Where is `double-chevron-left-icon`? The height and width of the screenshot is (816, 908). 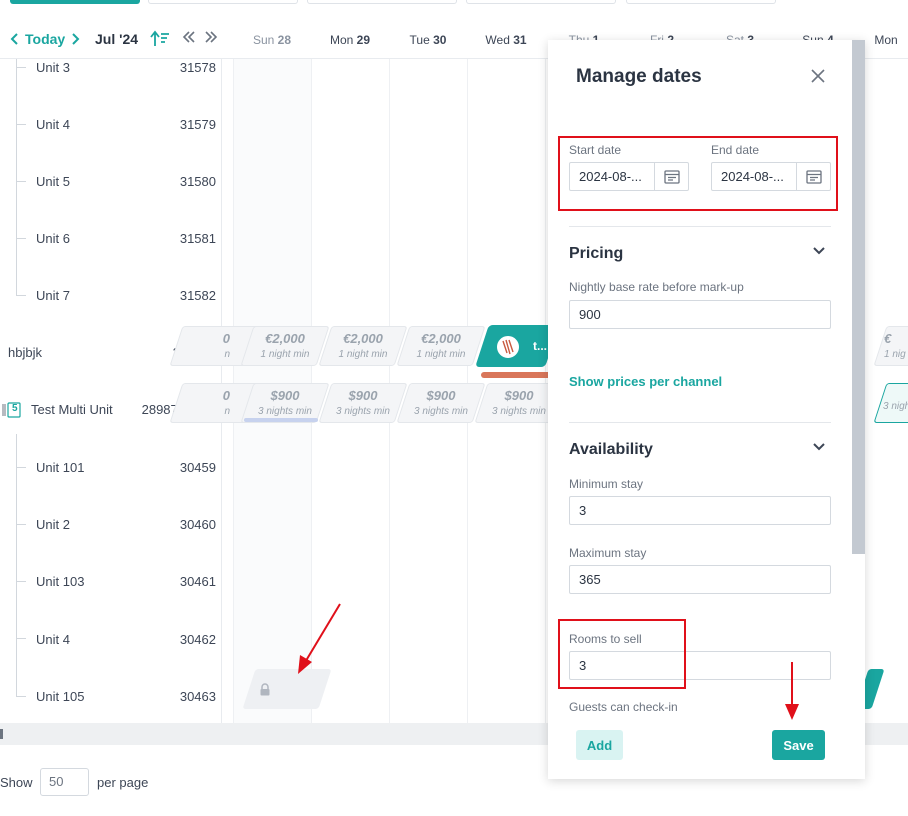
double-chevron-left-icon is located at coordinates (189, 38).